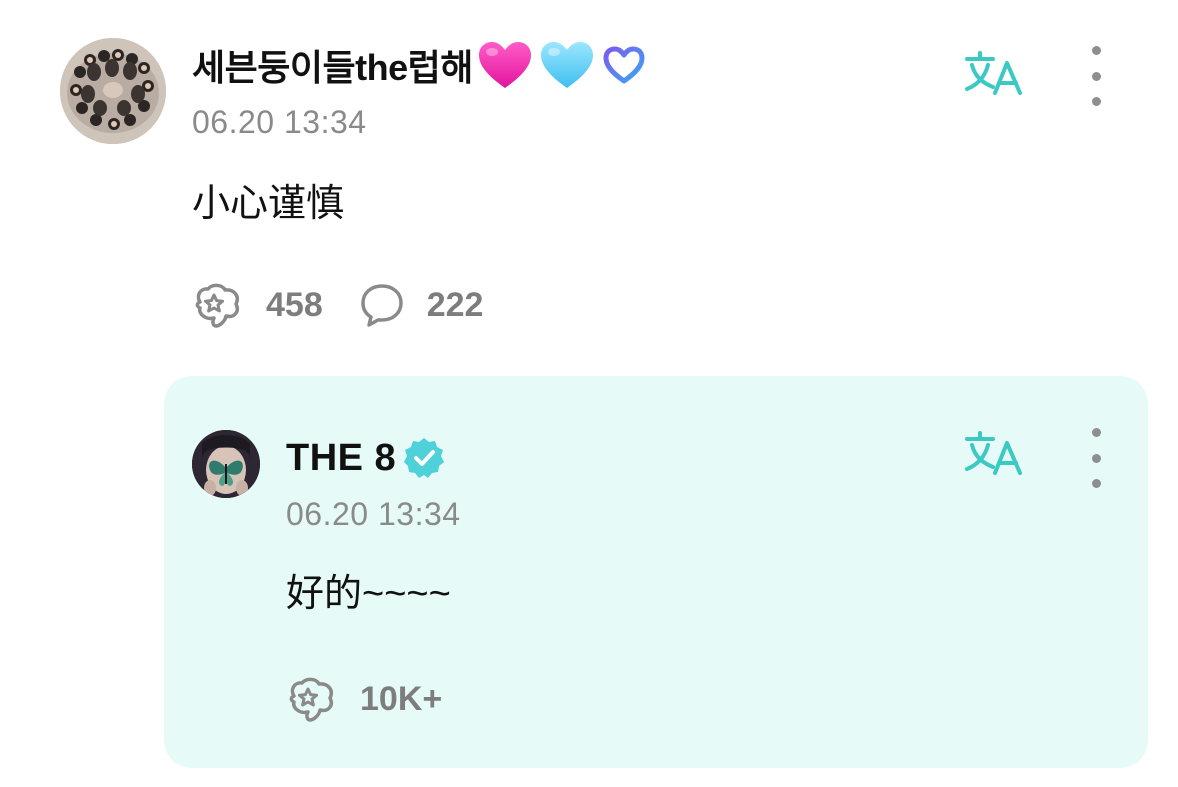 The height and width of the screenshot is (787, 1178). I want to click on post-stats: 458 222, so click(355, 305).